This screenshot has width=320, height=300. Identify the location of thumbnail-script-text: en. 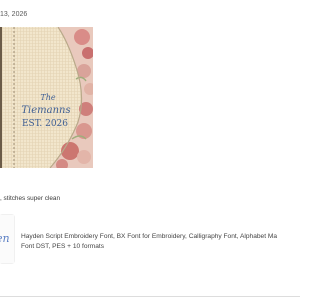
(5, 238).